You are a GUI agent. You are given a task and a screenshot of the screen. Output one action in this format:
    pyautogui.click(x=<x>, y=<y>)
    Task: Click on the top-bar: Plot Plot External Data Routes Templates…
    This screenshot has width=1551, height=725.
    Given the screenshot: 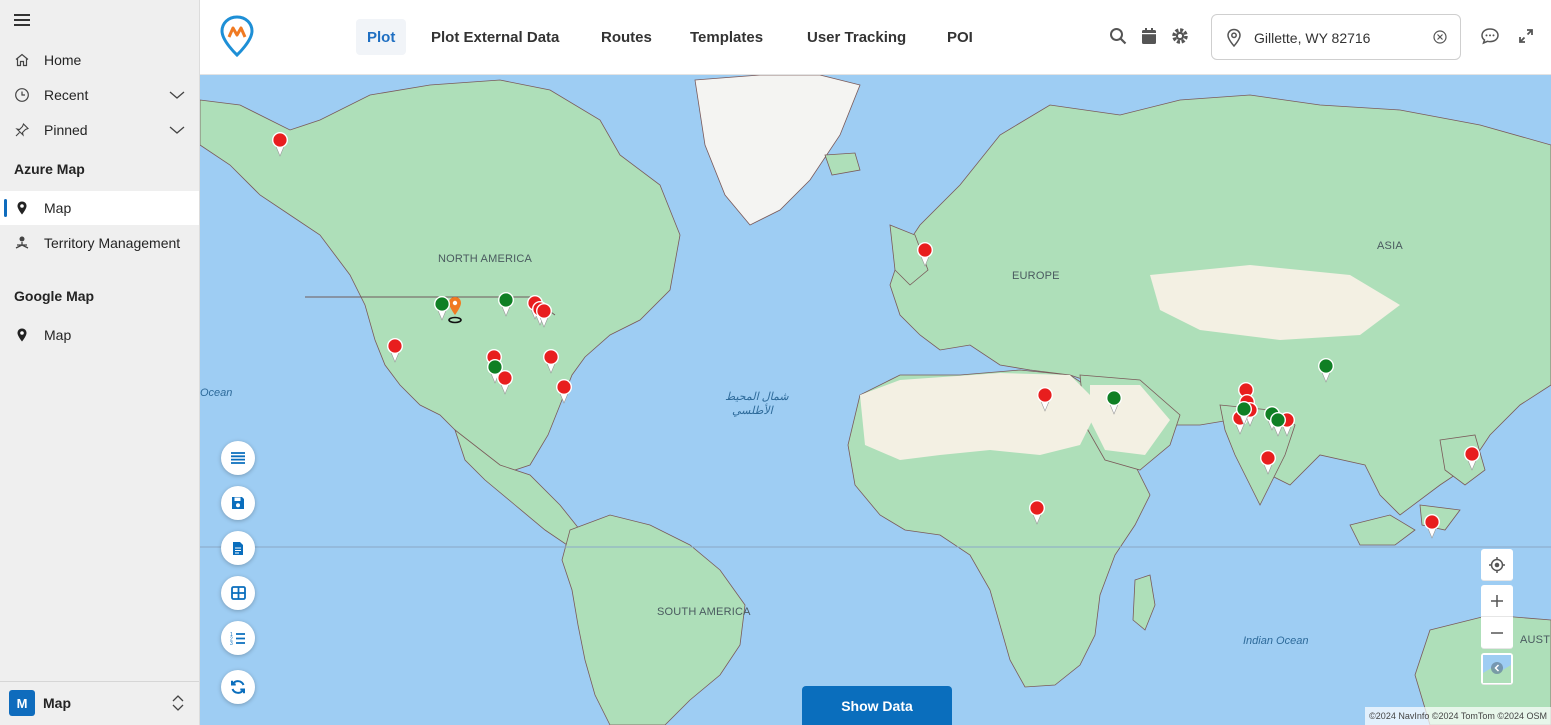 What is the action you would take?
    pyautogui.click(x=875, y=37)
    